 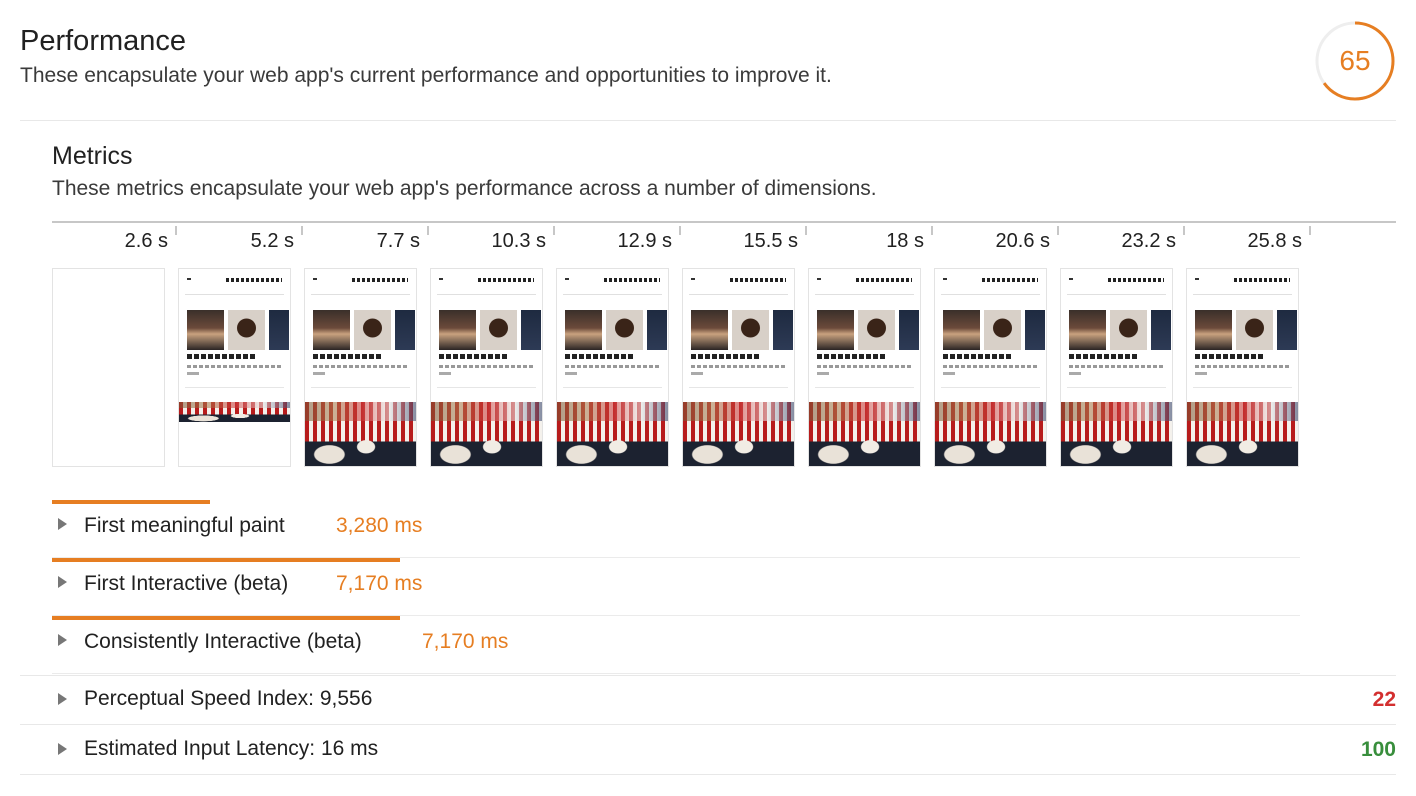 What do you see at coordinates (1148, 241) in the screenshot?
I see `timeline-tick-label: 23.2 s` at bounding box center [1148, 241].